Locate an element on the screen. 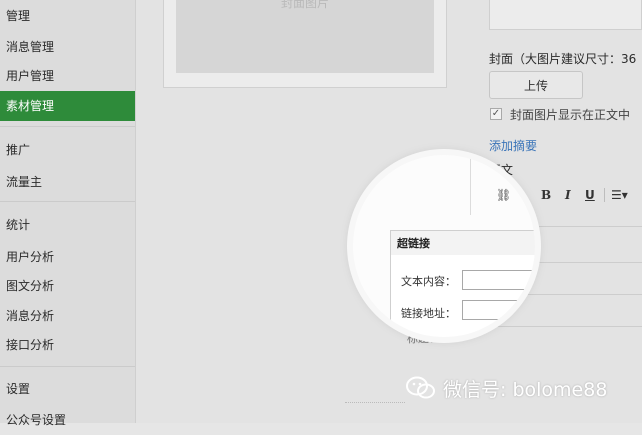  sidebar-item-article-analysis: 图文分析 is located at coordinates (67, 286).